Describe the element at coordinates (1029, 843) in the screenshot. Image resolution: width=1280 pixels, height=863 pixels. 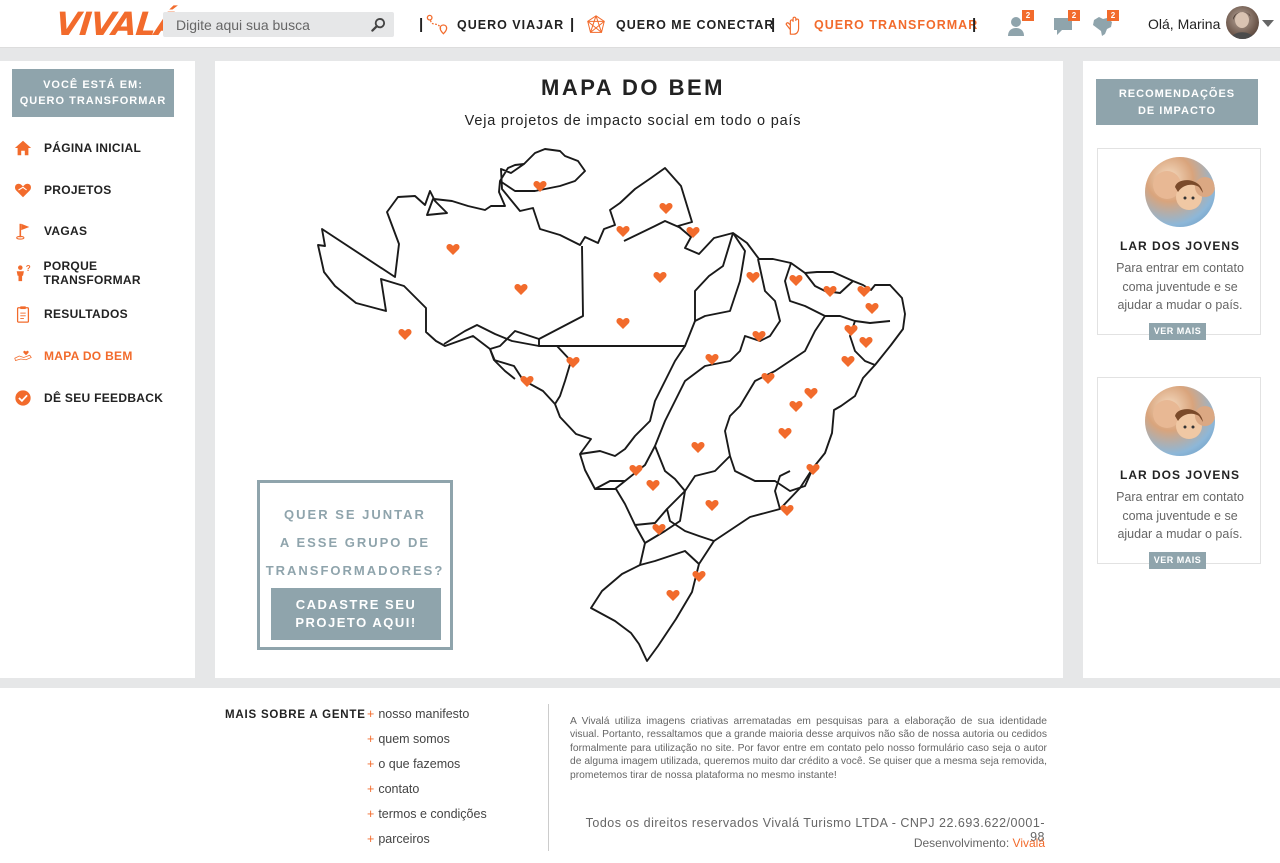
I see `developer-link: Vivalá` at that location.